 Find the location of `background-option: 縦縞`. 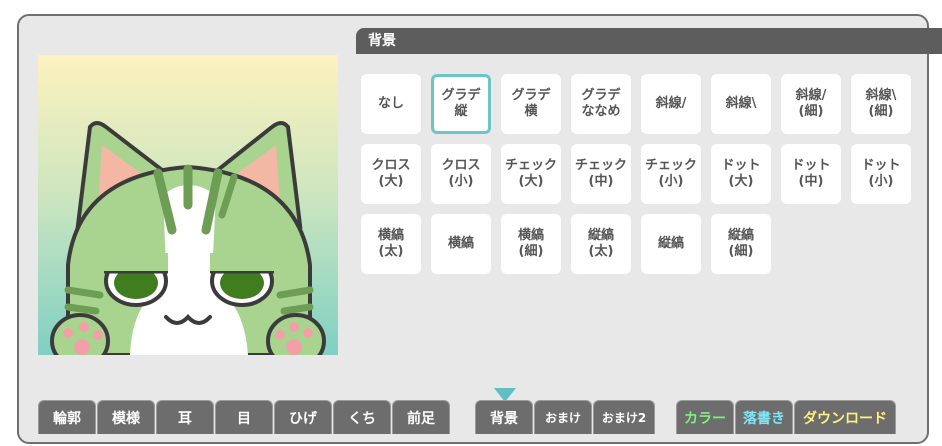

background-option: 縦縞 is located at coordinates (671, 244).